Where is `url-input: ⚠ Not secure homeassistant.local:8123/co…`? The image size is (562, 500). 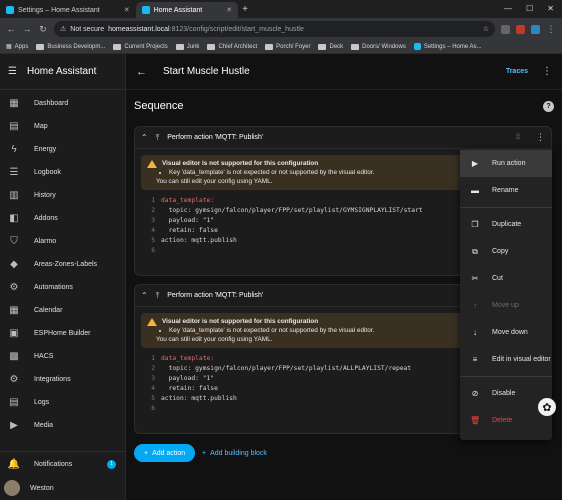 url-input: ⚠ Not secure homeassistant.local:8123/co… is located at coordinates (274, 29).